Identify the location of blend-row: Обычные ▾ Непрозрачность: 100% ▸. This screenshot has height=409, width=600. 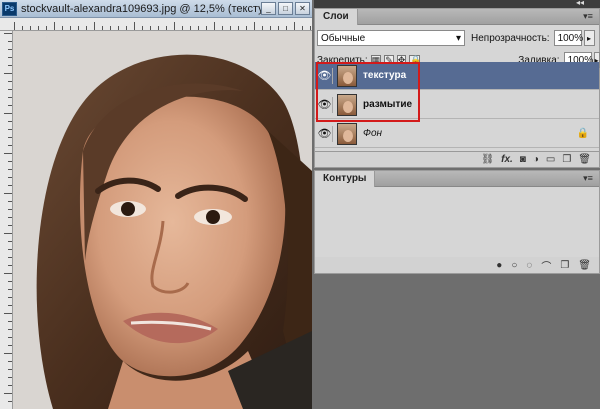
(458, 38).